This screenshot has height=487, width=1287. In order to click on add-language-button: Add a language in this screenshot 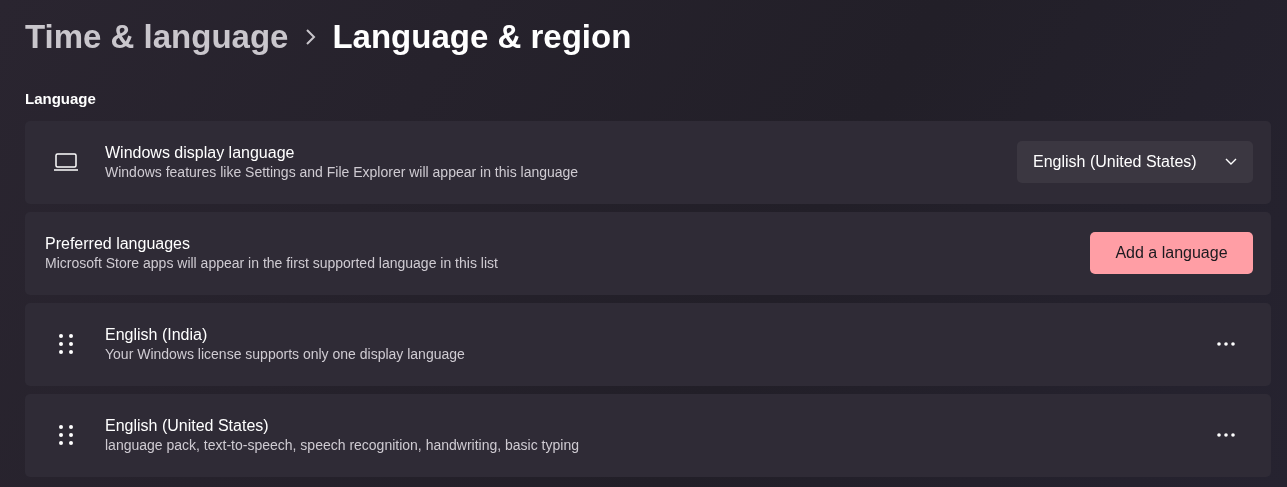, I will do `click(1171, 253)`.